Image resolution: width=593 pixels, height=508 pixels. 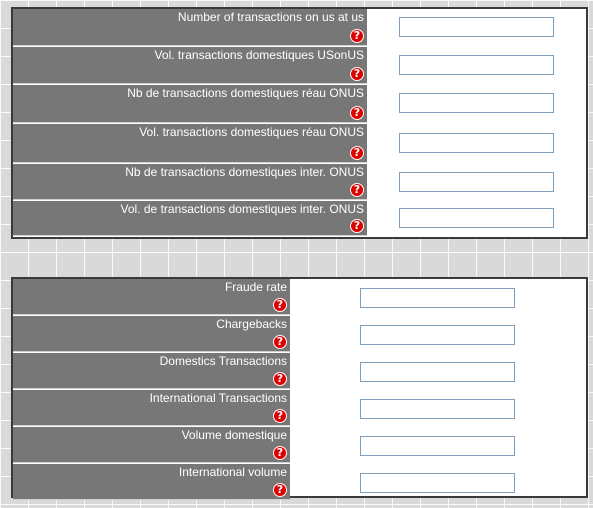 What do you see at coordinates (151, 445) in the screenshot?
I see `field-label-cell: Volume domestique ?` at bounding box center [151, 445].